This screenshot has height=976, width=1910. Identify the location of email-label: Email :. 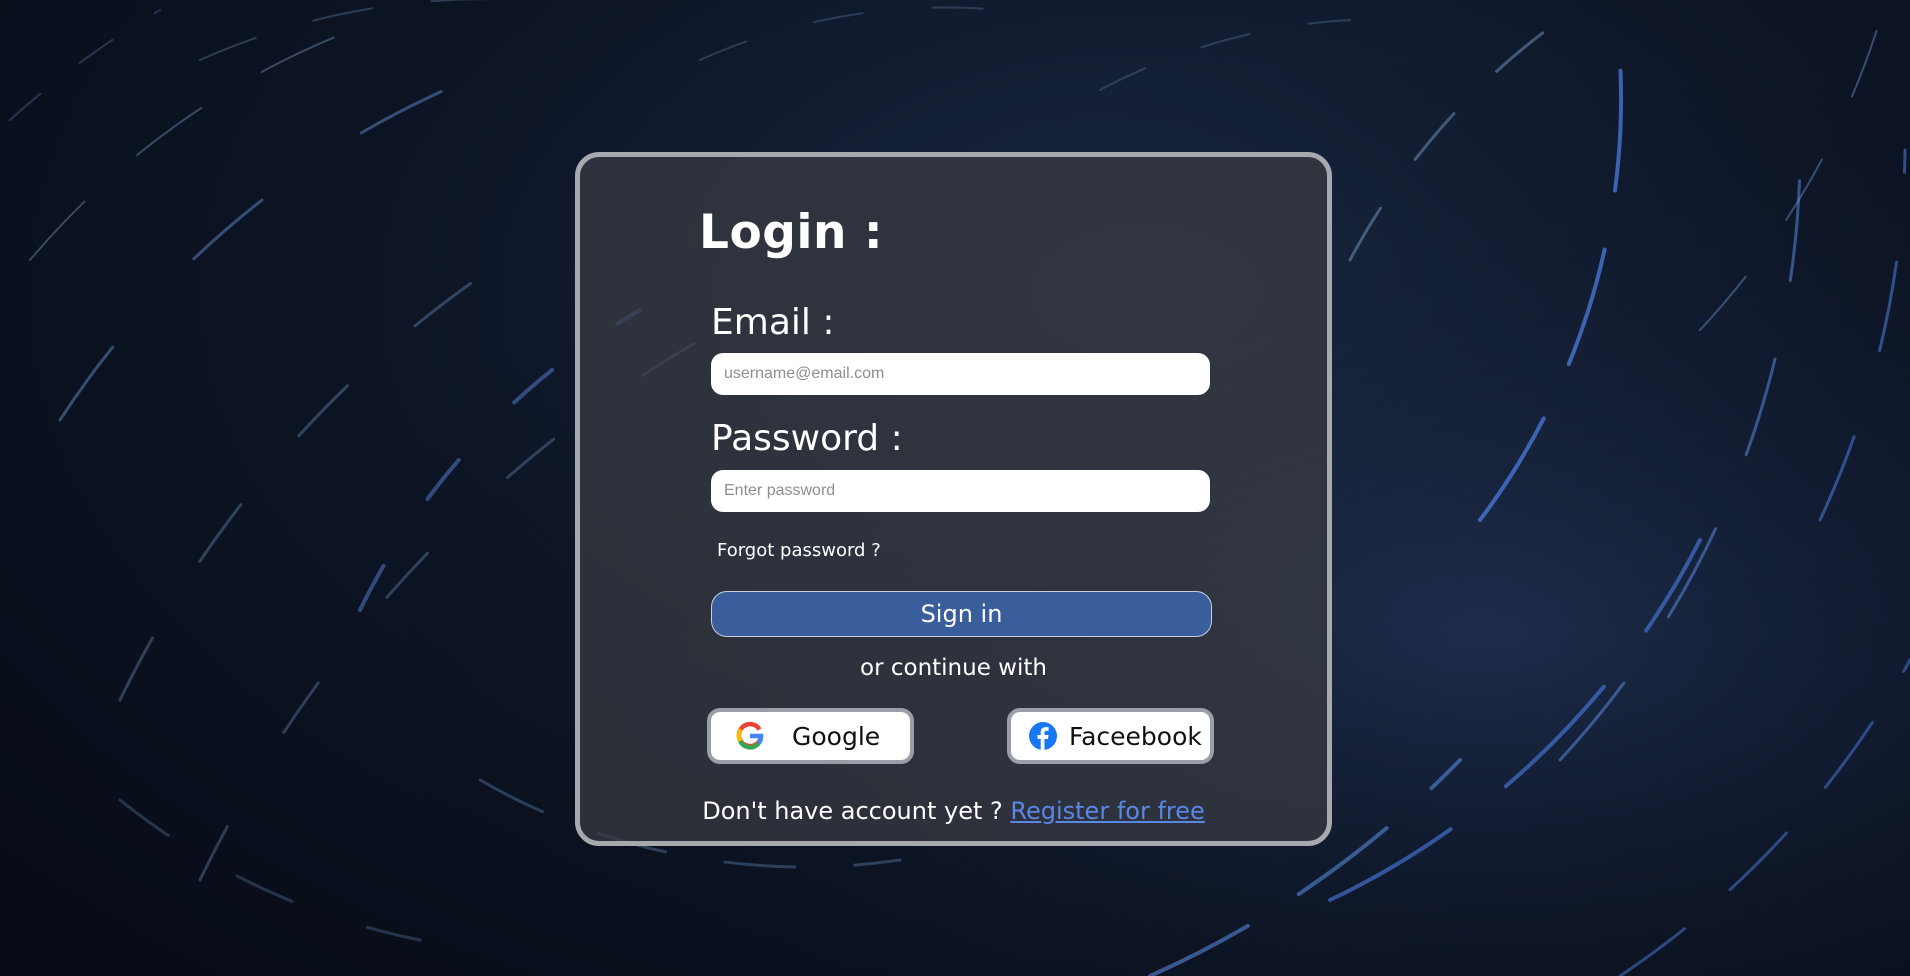
(773, 322).